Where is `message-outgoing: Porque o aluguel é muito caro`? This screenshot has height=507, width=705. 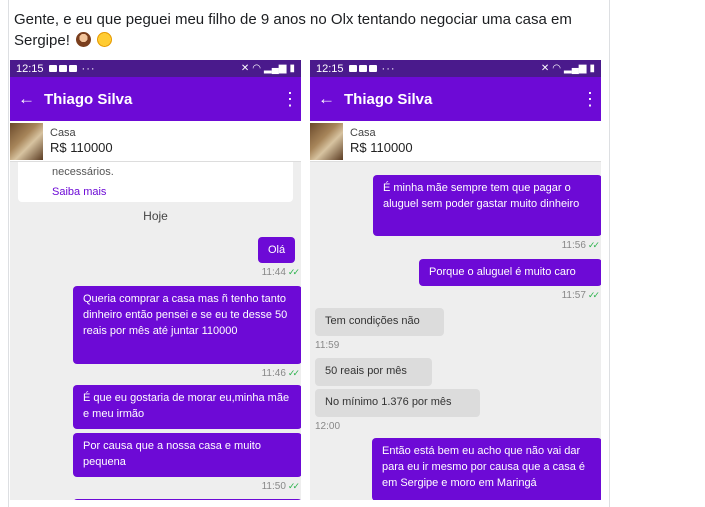 message-outgoing: Porque o aluguel é muito caro is located at coordinates (510, 272).